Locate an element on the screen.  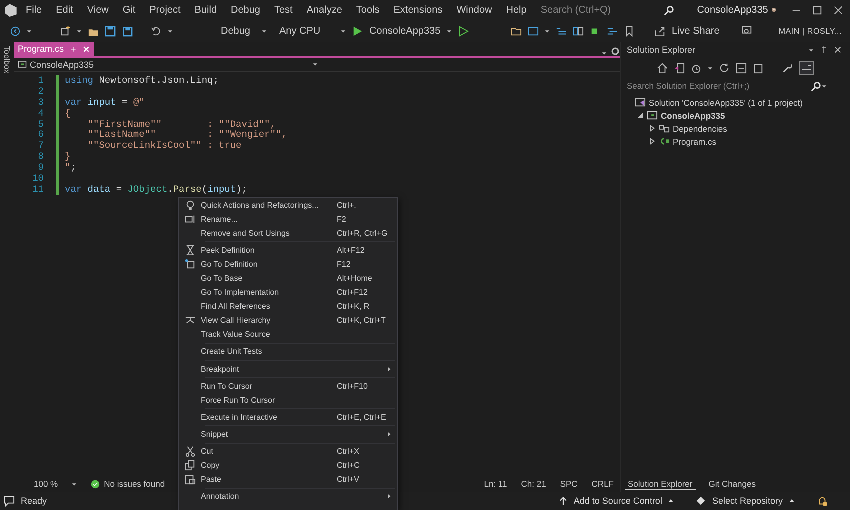
indent-icon is located at coordinates (561, 31).